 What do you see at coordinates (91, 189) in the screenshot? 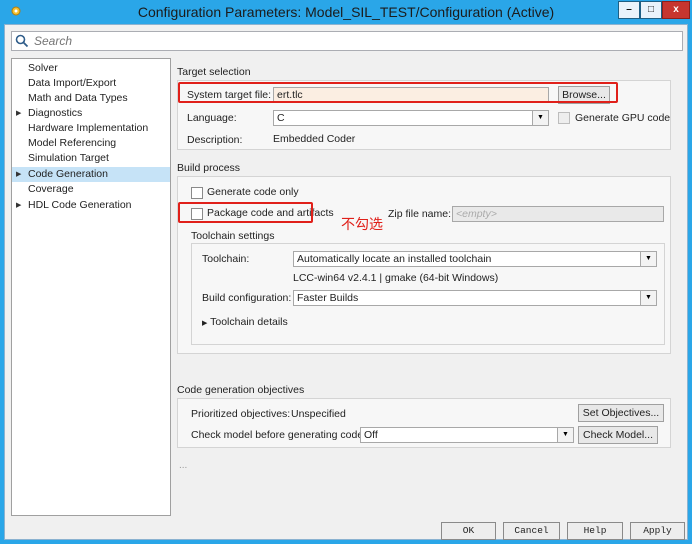
I see `tree-item-coverage: Coverage` at bounding box center [91, 189].